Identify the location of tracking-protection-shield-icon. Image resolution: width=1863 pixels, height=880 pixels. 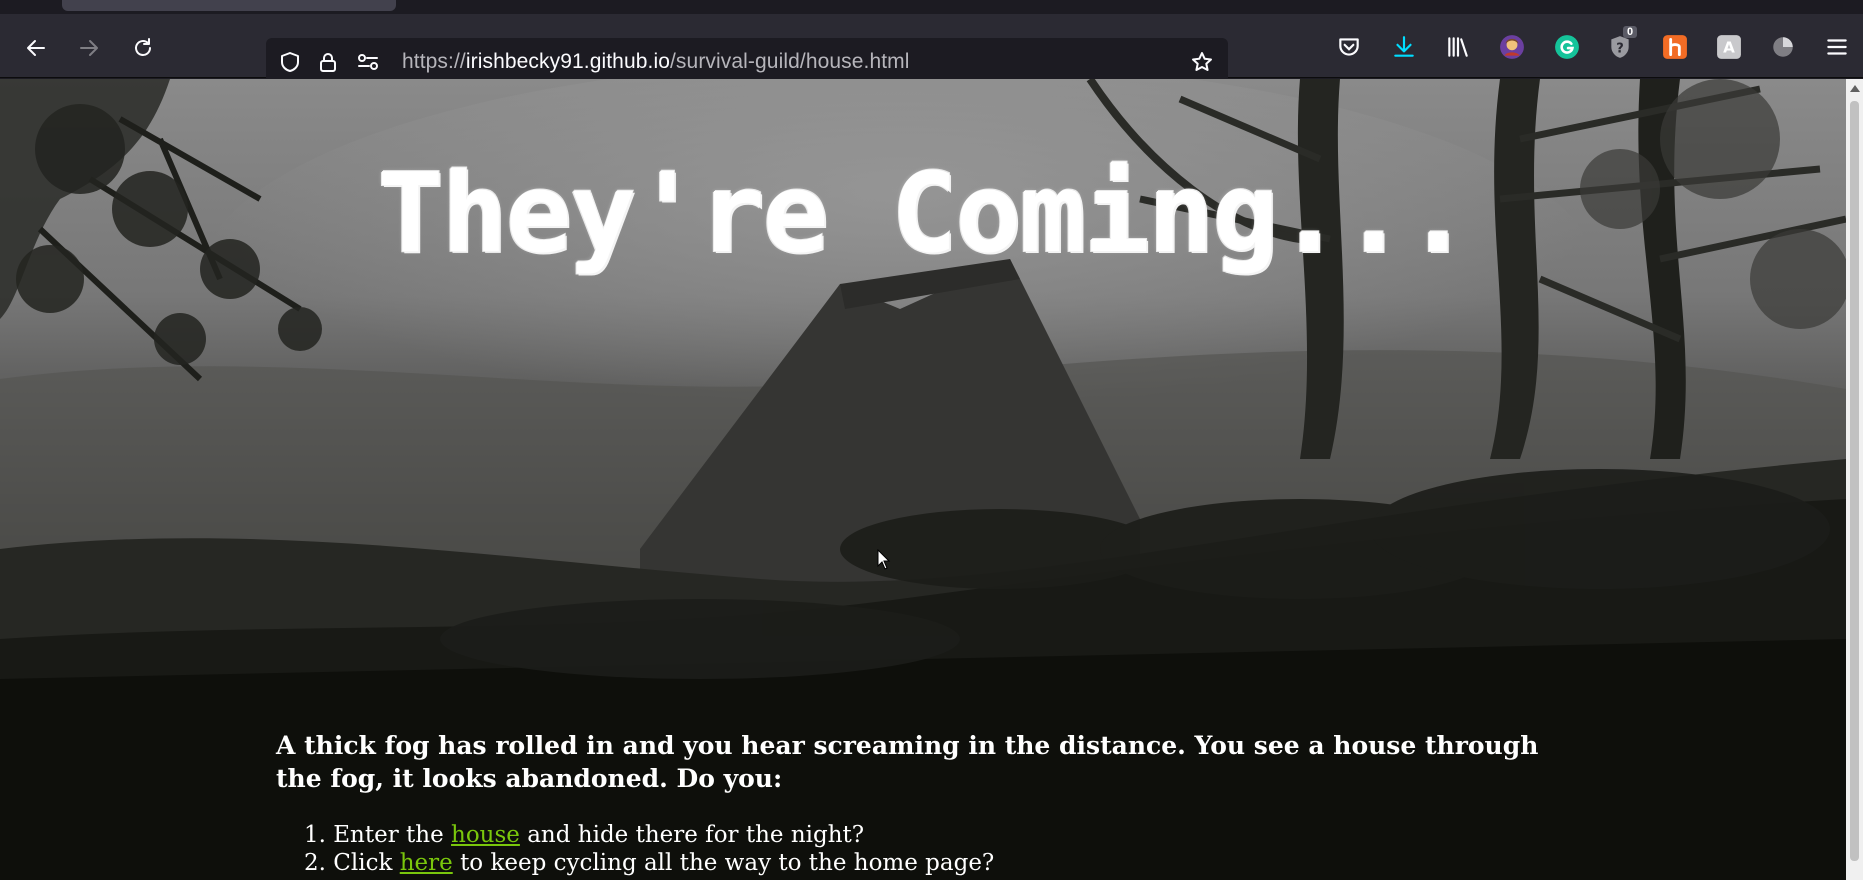
(290, 62).